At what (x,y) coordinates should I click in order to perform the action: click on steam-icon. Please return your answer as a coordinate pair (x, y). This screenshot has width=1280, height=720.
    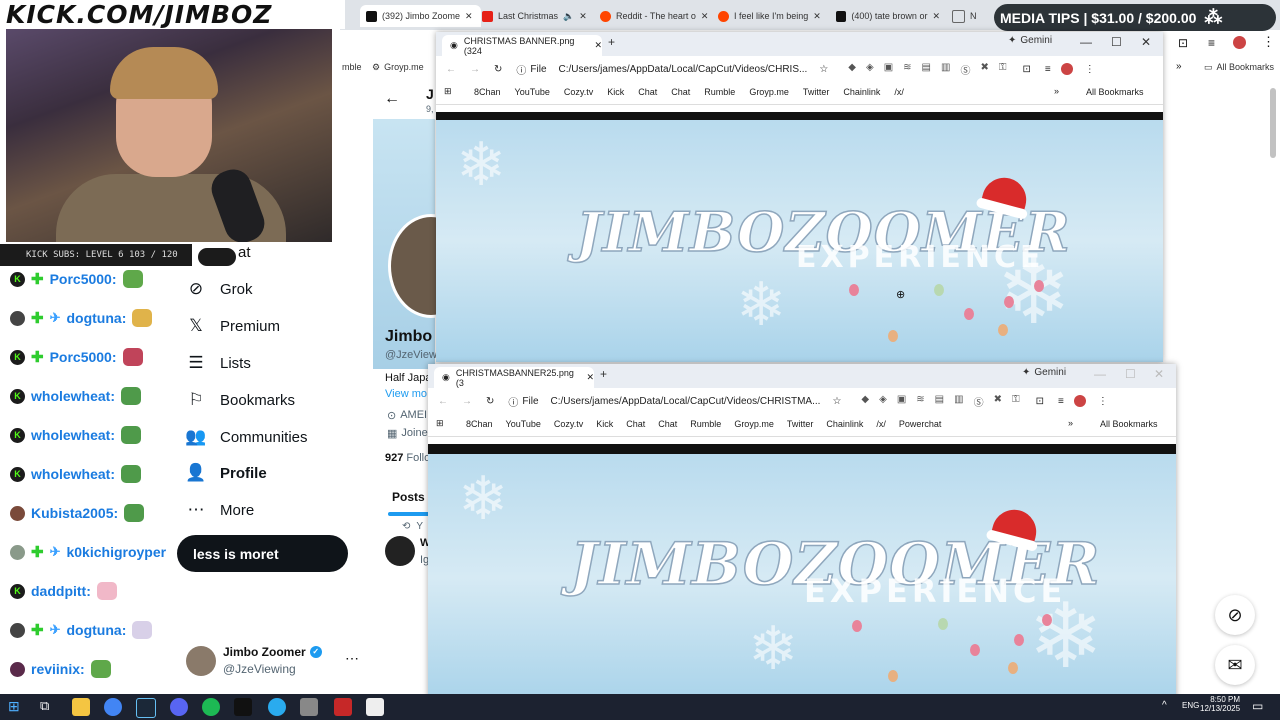
    Looking at the image, I should click on (146, 708).